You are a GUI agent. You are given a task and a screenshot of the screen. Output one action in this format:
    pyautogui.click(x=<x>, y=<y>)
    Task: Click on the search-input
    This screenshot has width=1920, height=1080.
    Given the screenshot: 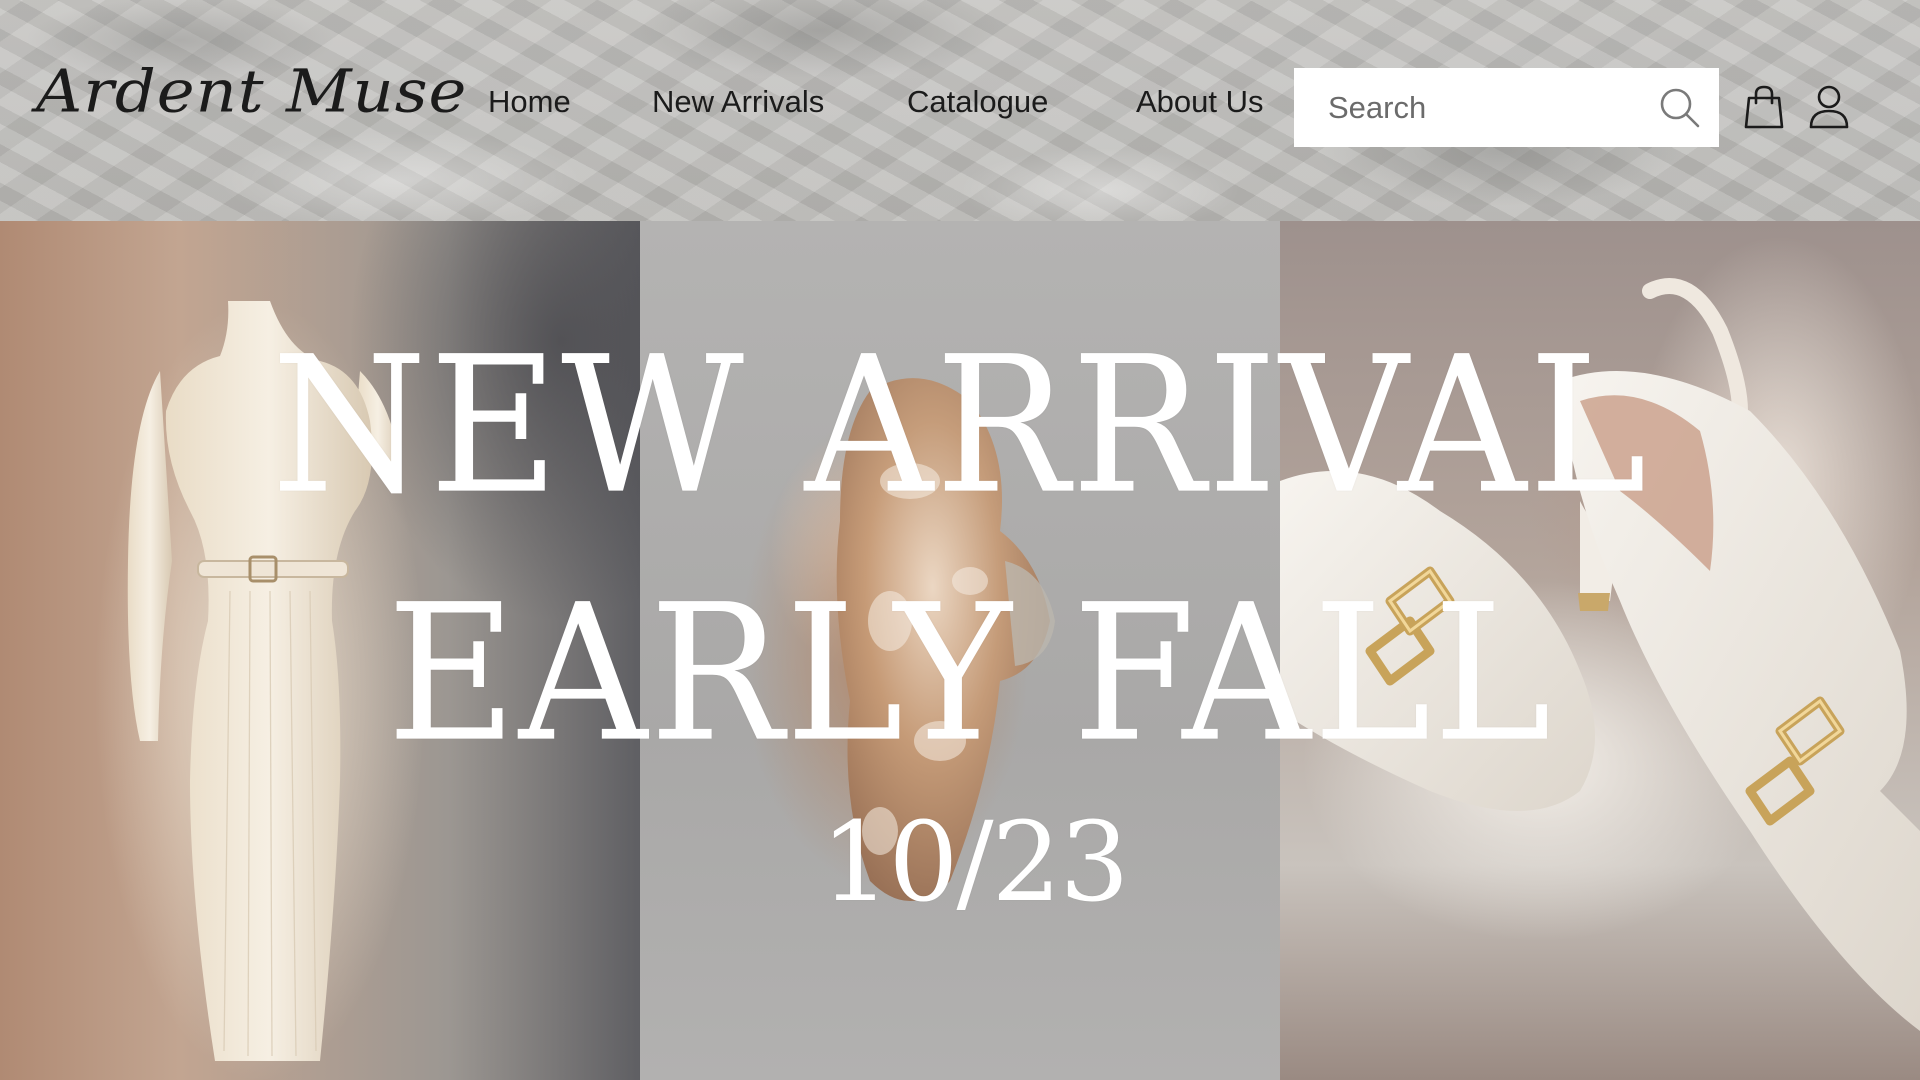 What is the action you would take?
    pyautogui.click(x=1478, y=107)
    